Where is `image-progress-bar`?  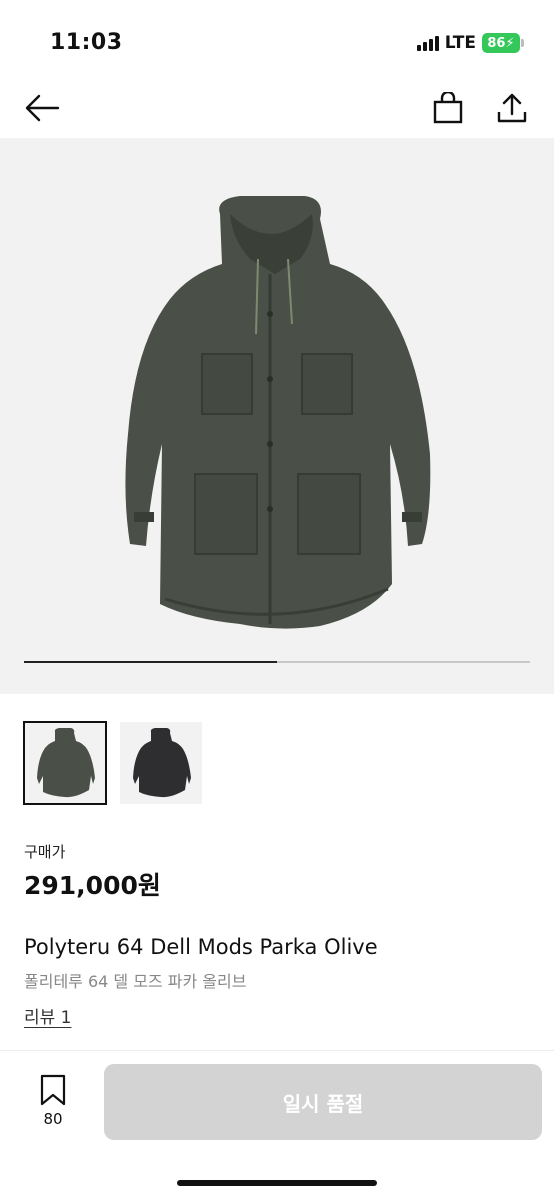 image-progress-bar is located at coordinates (277, 662).